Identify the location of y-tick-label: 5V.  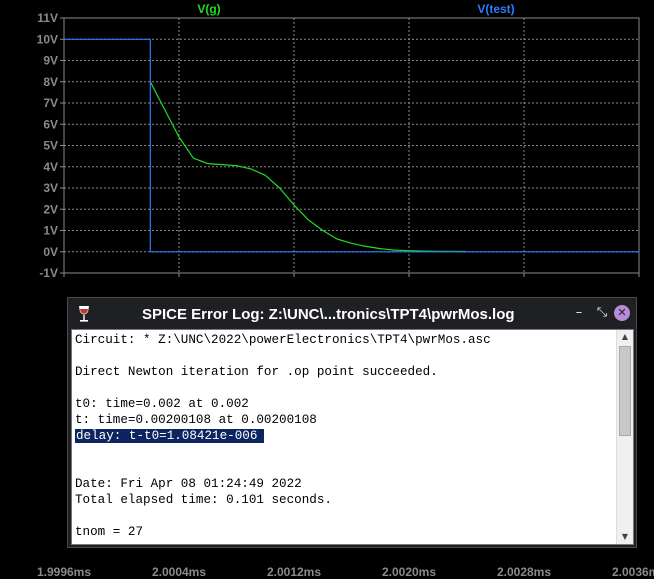
(50, 146).